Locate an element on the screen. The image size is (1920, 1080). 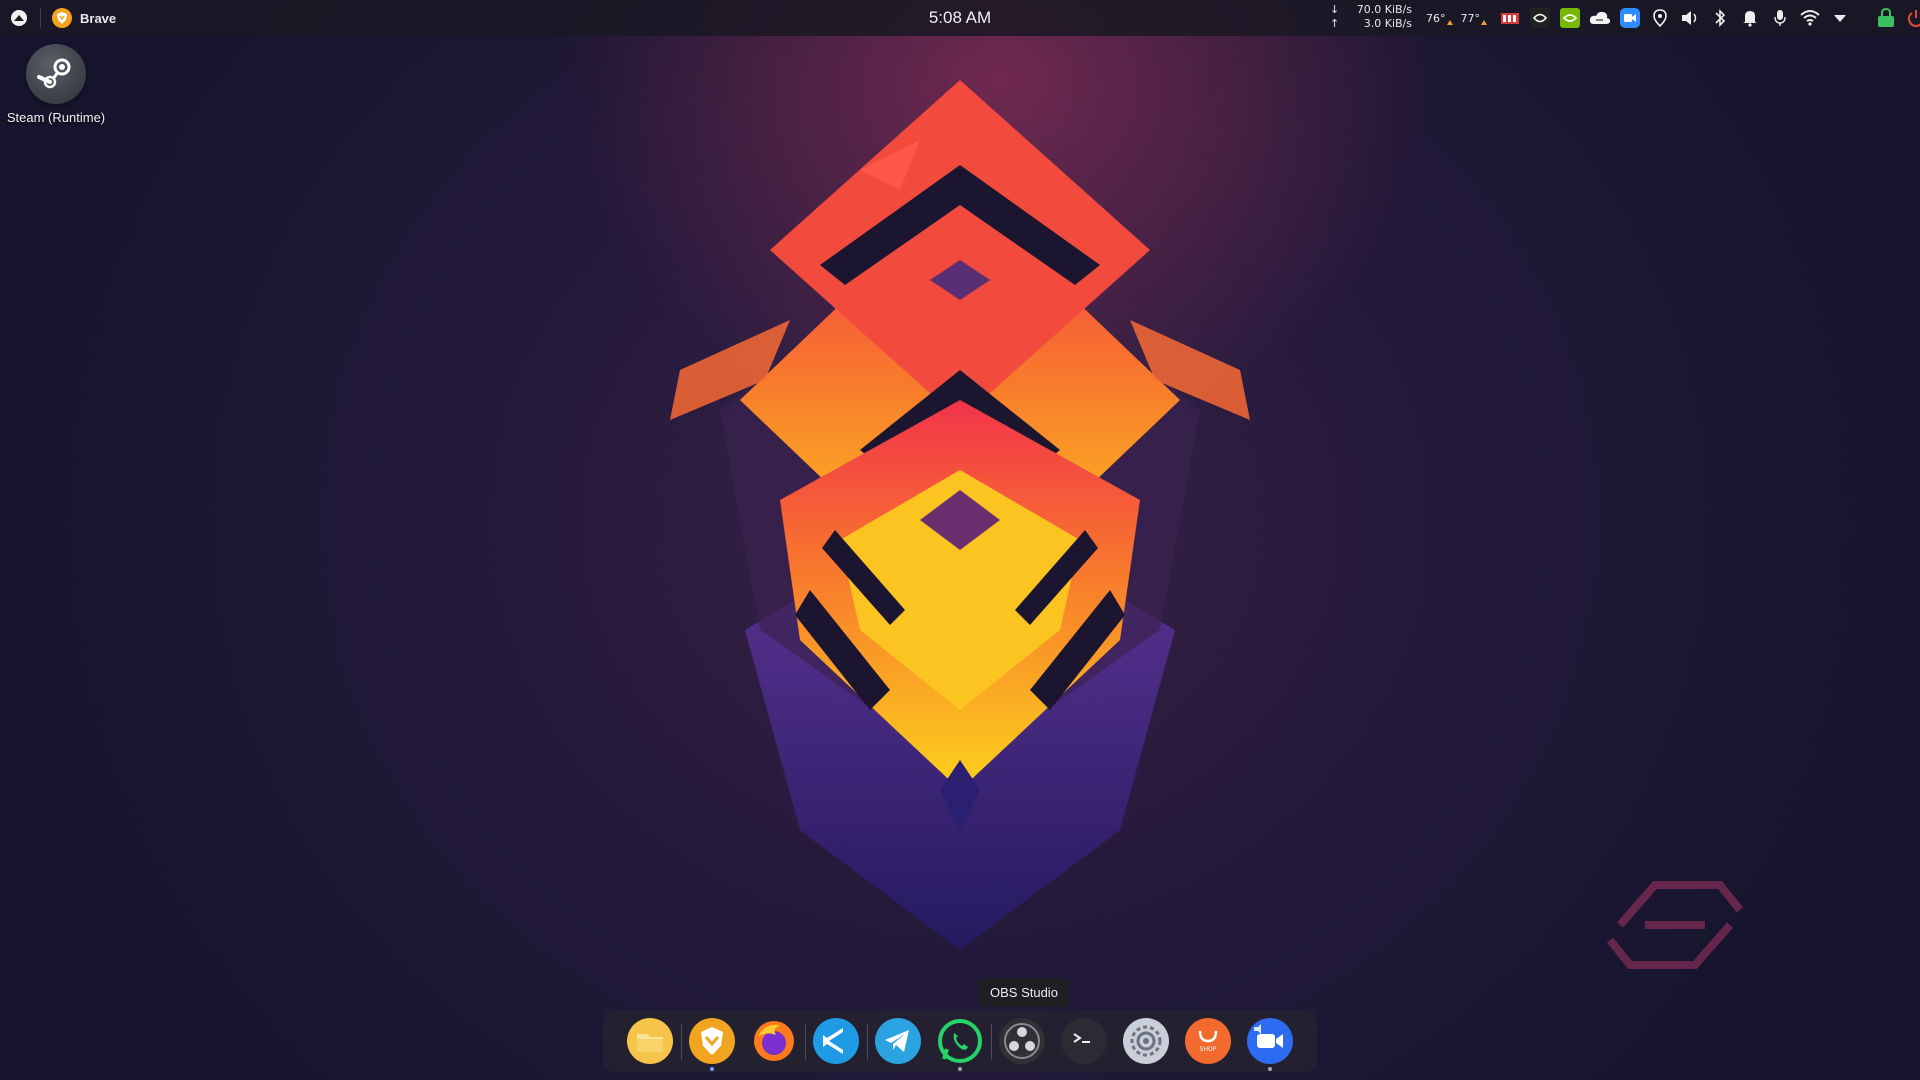
active-window-indicator: Brave is located at coordinates (84, 18).